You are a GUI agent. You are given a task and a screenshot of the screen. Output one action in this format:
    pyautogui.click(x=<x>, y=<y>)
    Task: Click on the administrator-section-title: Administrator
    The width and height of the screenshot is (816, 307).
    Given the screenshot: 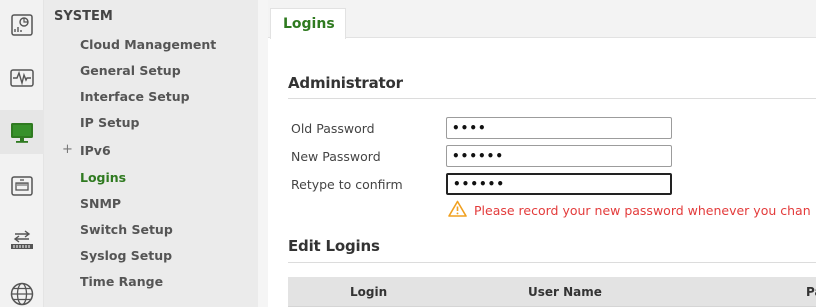 What is the action you would take?
    pyautogui.click(x=345, y=83)
    